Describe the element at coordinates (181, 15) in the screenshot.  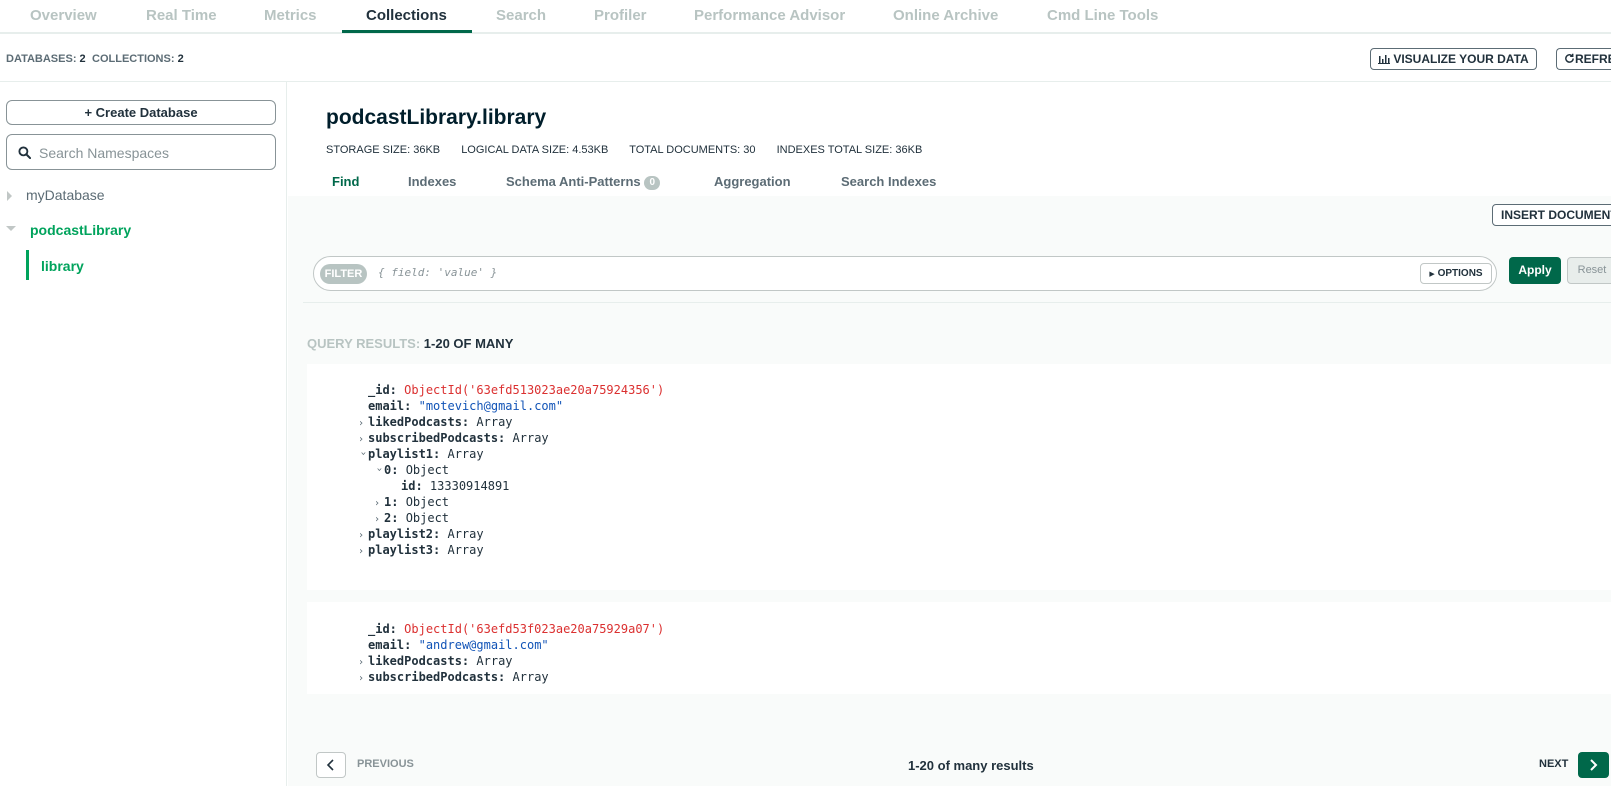
I see `tab-real-time: Real Time` at that location.